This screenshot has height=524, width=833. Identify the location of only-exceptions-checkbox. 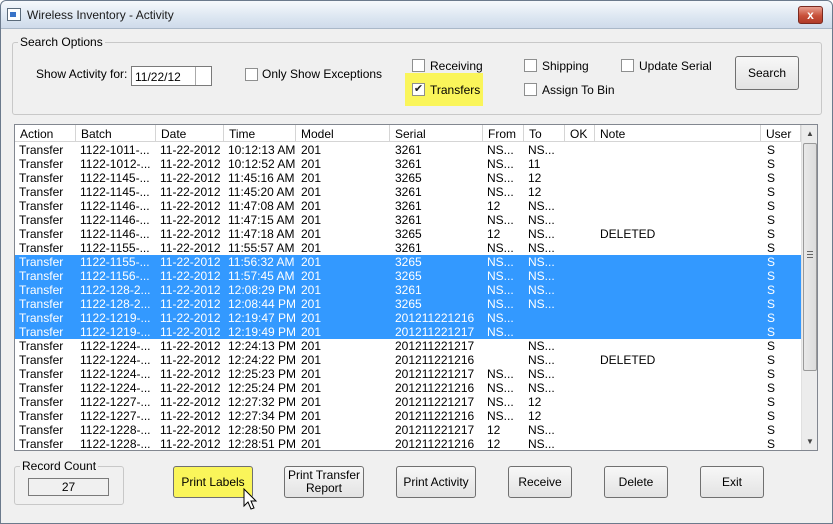
(251, 74).